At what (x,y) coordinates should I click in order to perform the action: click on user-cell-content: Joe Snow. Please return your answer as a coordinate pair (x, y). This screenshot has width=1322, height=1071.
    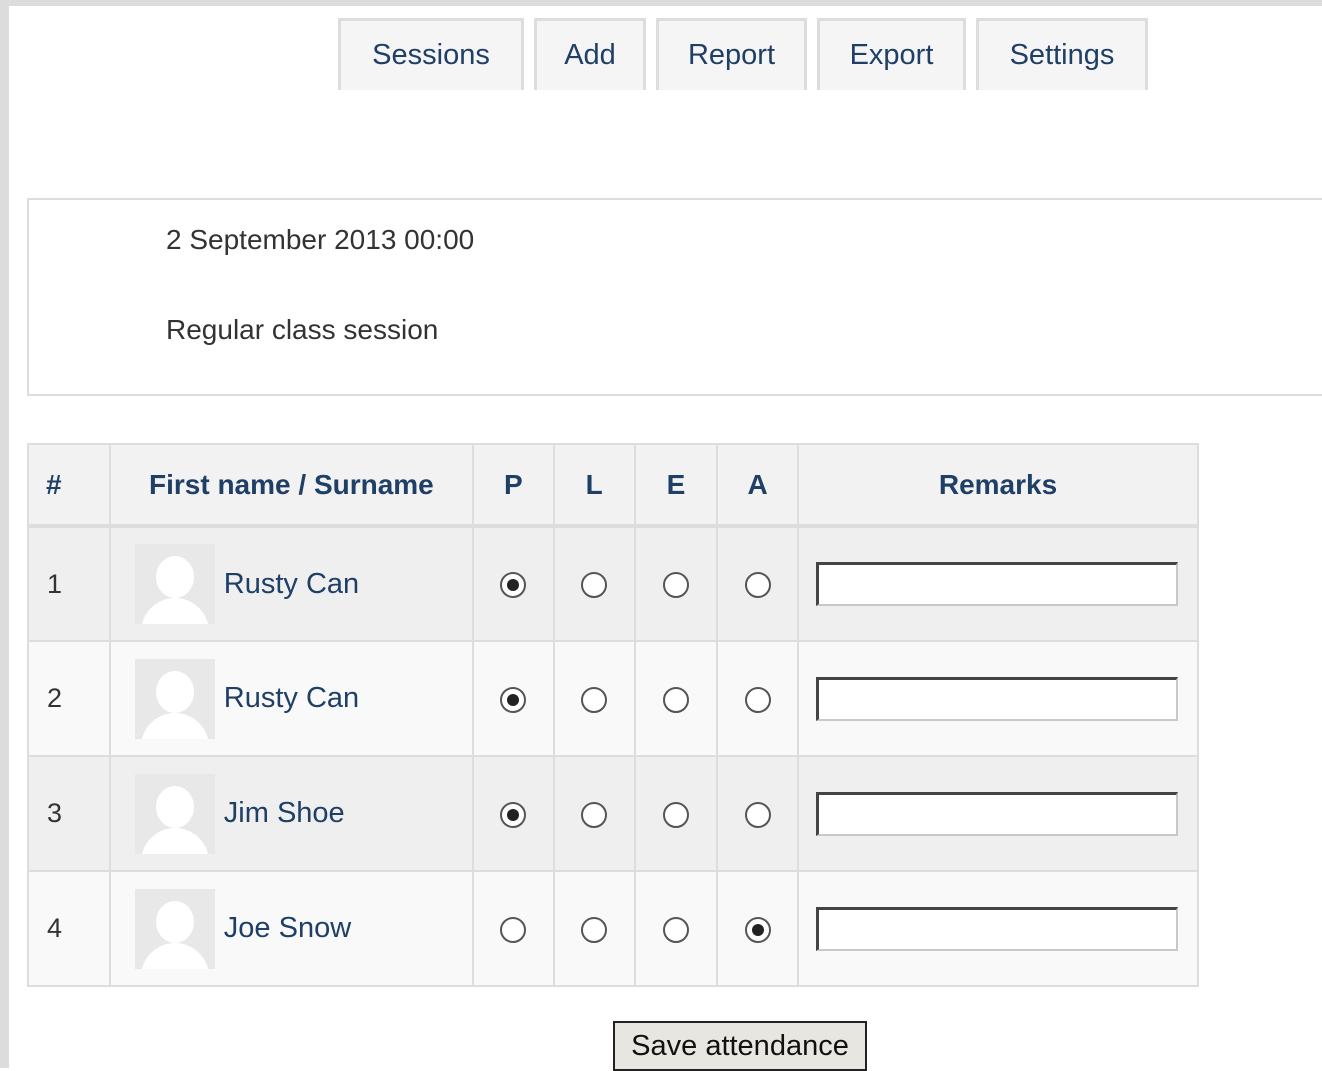
    Looking at the image, I should click on (291, 928).